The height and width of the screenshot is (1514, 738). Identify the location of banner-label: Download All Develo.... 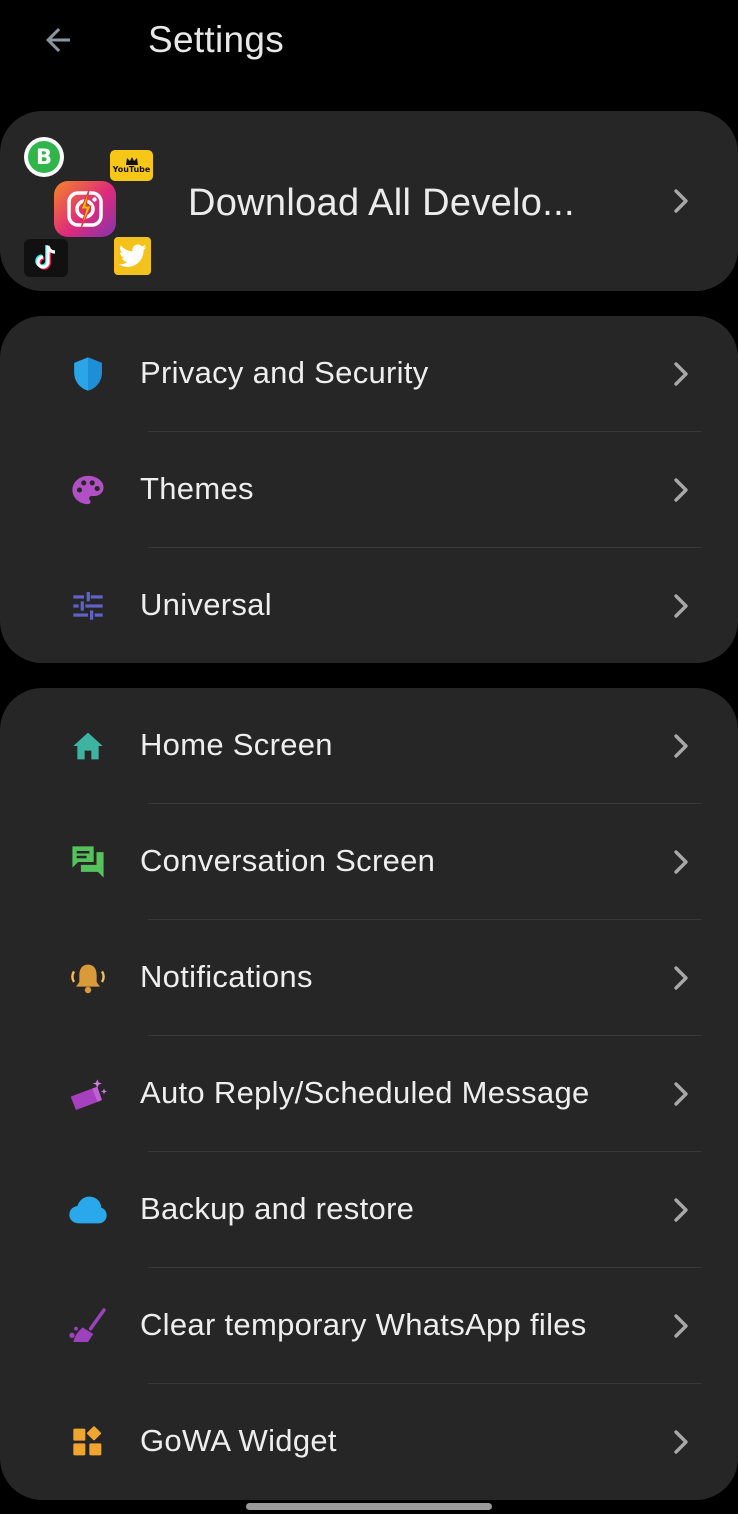
(381, 203).